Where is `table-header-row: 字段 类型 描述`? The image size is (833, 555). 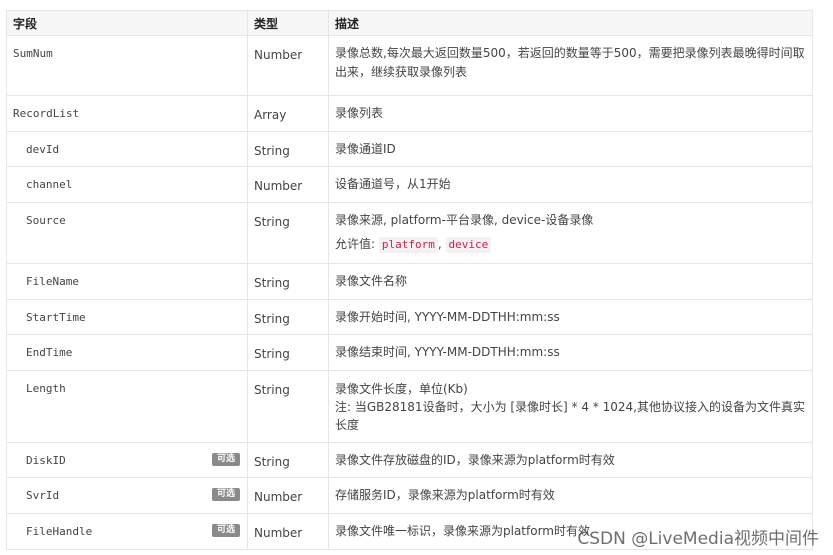 table-header-row: 字段 类型 描述 is located at coordinates (409, 23).